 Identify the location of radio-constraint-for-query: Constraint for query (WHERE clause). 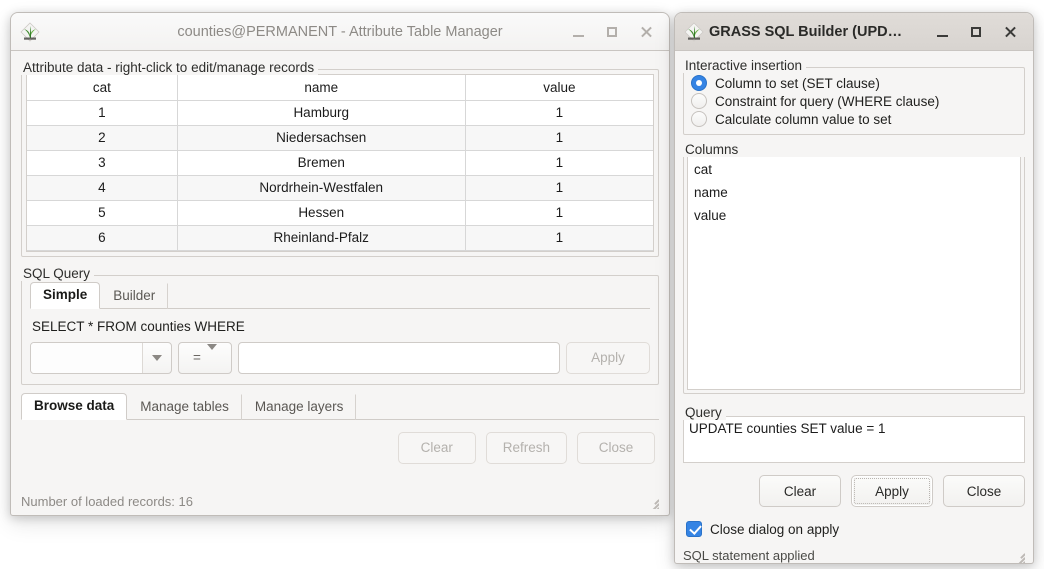
(853, 101).